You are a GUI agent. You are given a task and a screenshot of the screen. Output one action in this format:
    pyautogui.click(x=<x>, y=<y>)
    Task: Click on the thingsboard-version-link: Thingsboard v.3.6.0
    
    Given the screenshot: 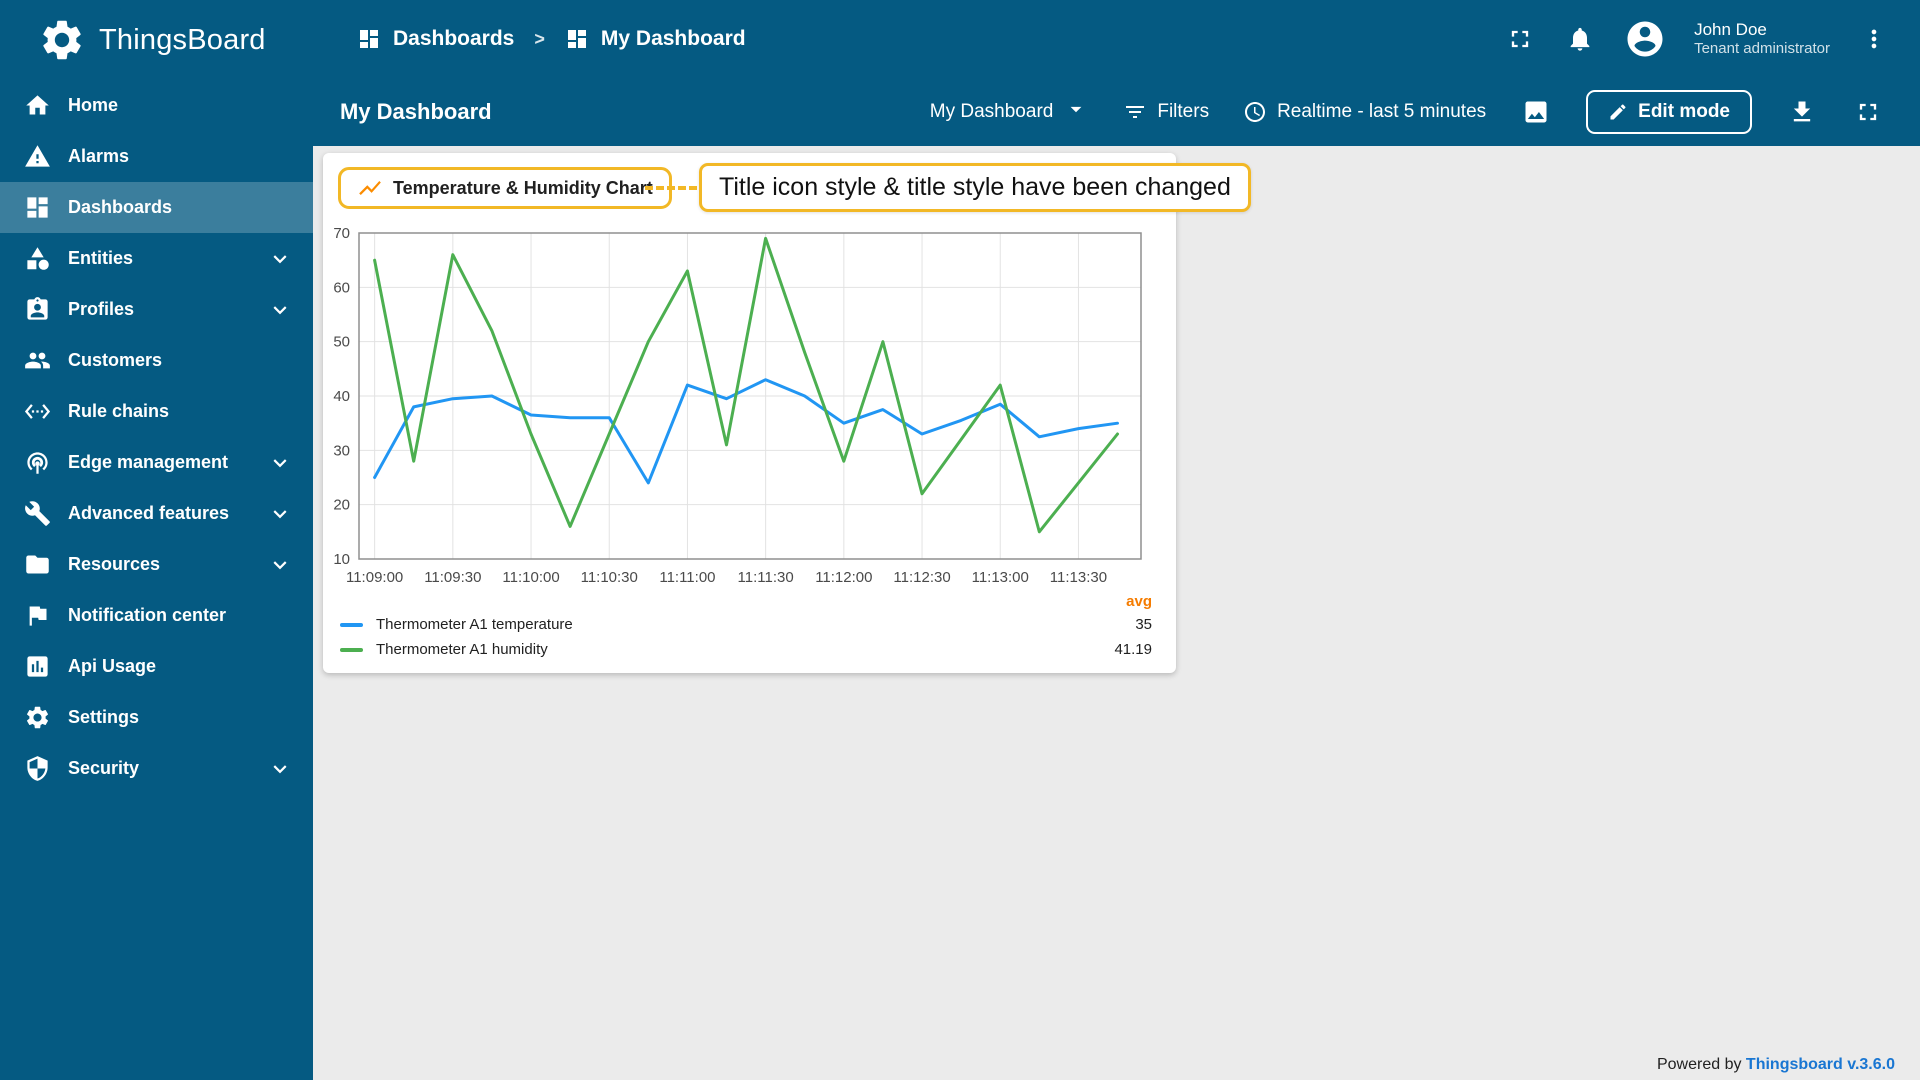 What is the action you would take?
    pyautogui.click(x=1820, y=1064)
    